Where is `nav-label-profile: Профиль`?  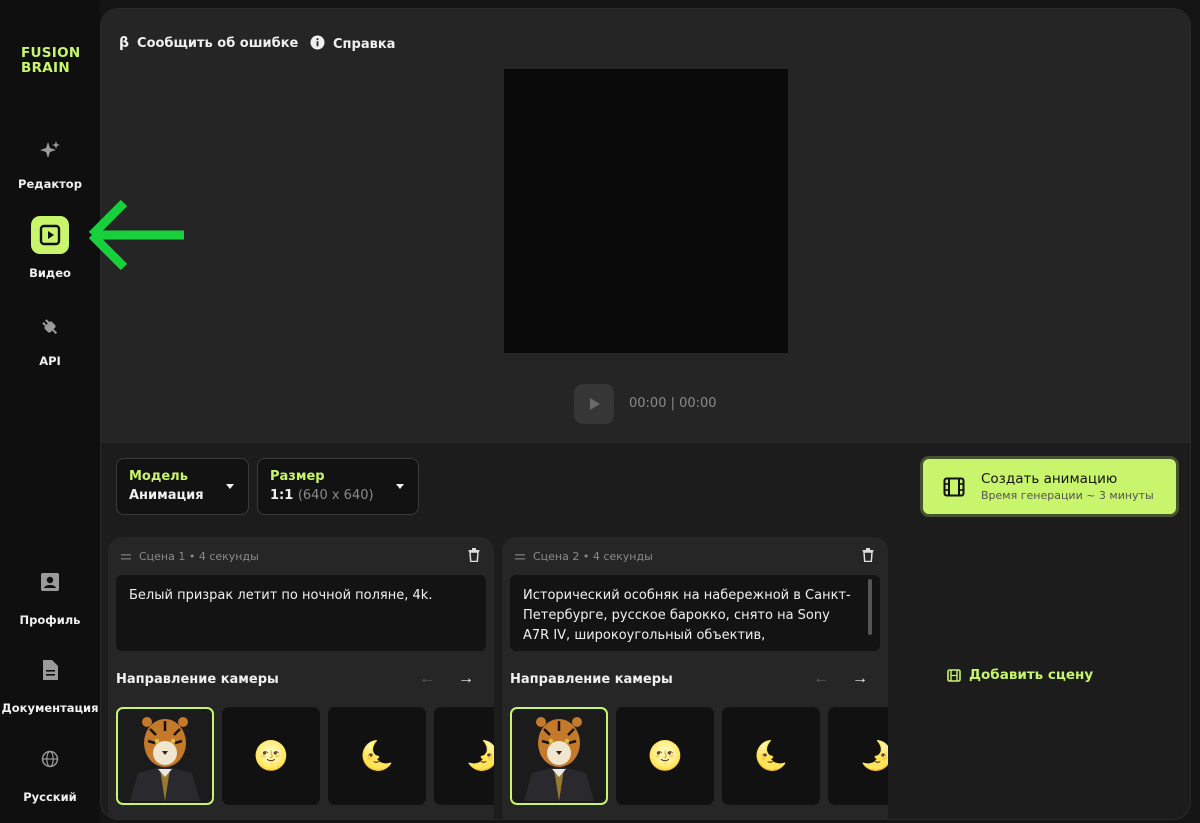 nav-label-profile: Профиль is located at coordinates (50, 620).